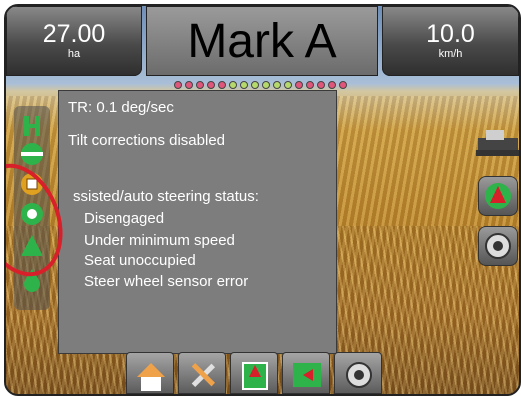 The image size is (521, 396). I want to click on speed-readout: 10.0 km/h, so click(450, 41).